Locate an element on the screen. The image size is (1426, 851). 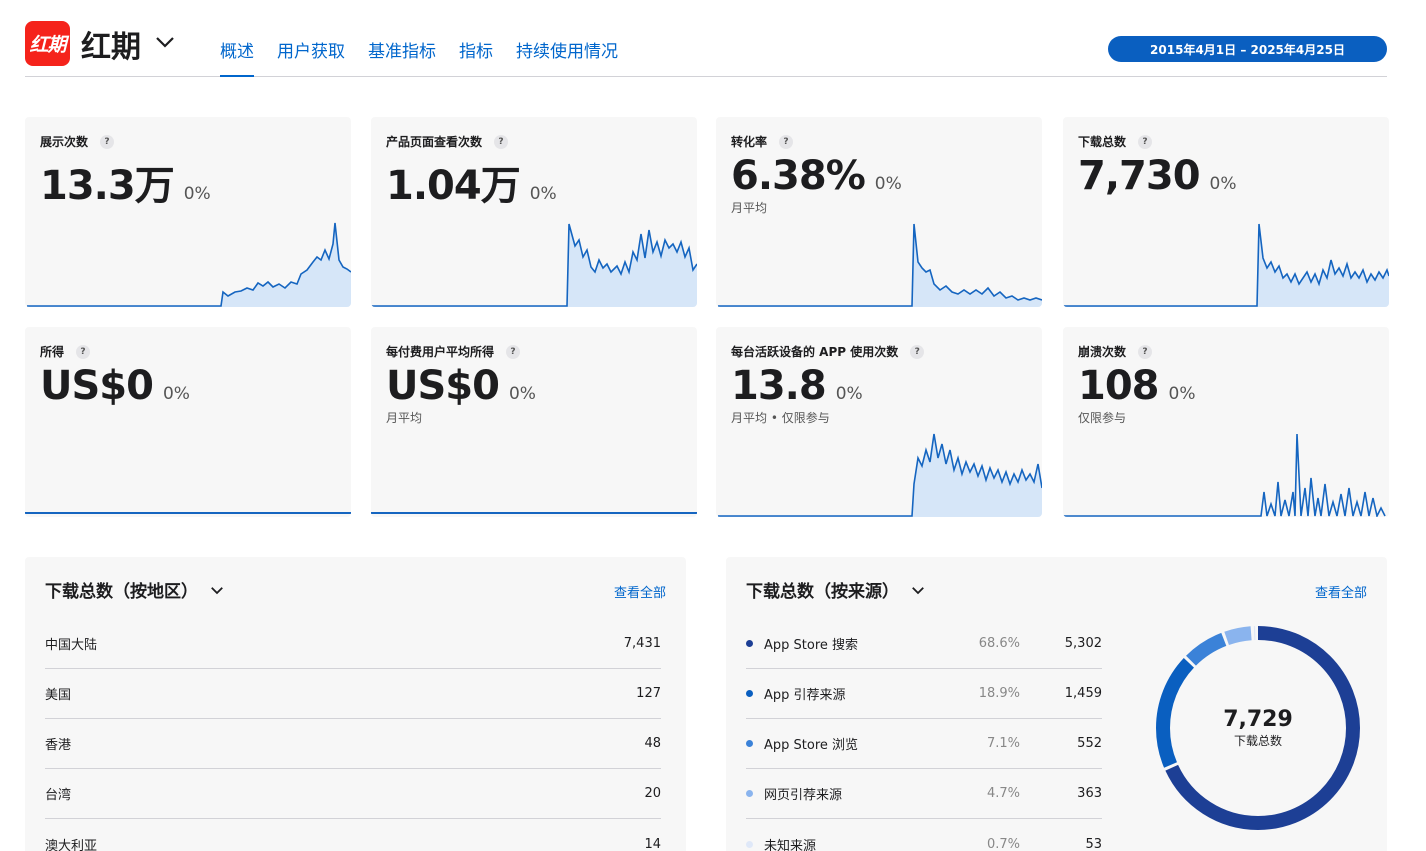
donut-label: 下载总数 is located at coordinates (1257, 741).